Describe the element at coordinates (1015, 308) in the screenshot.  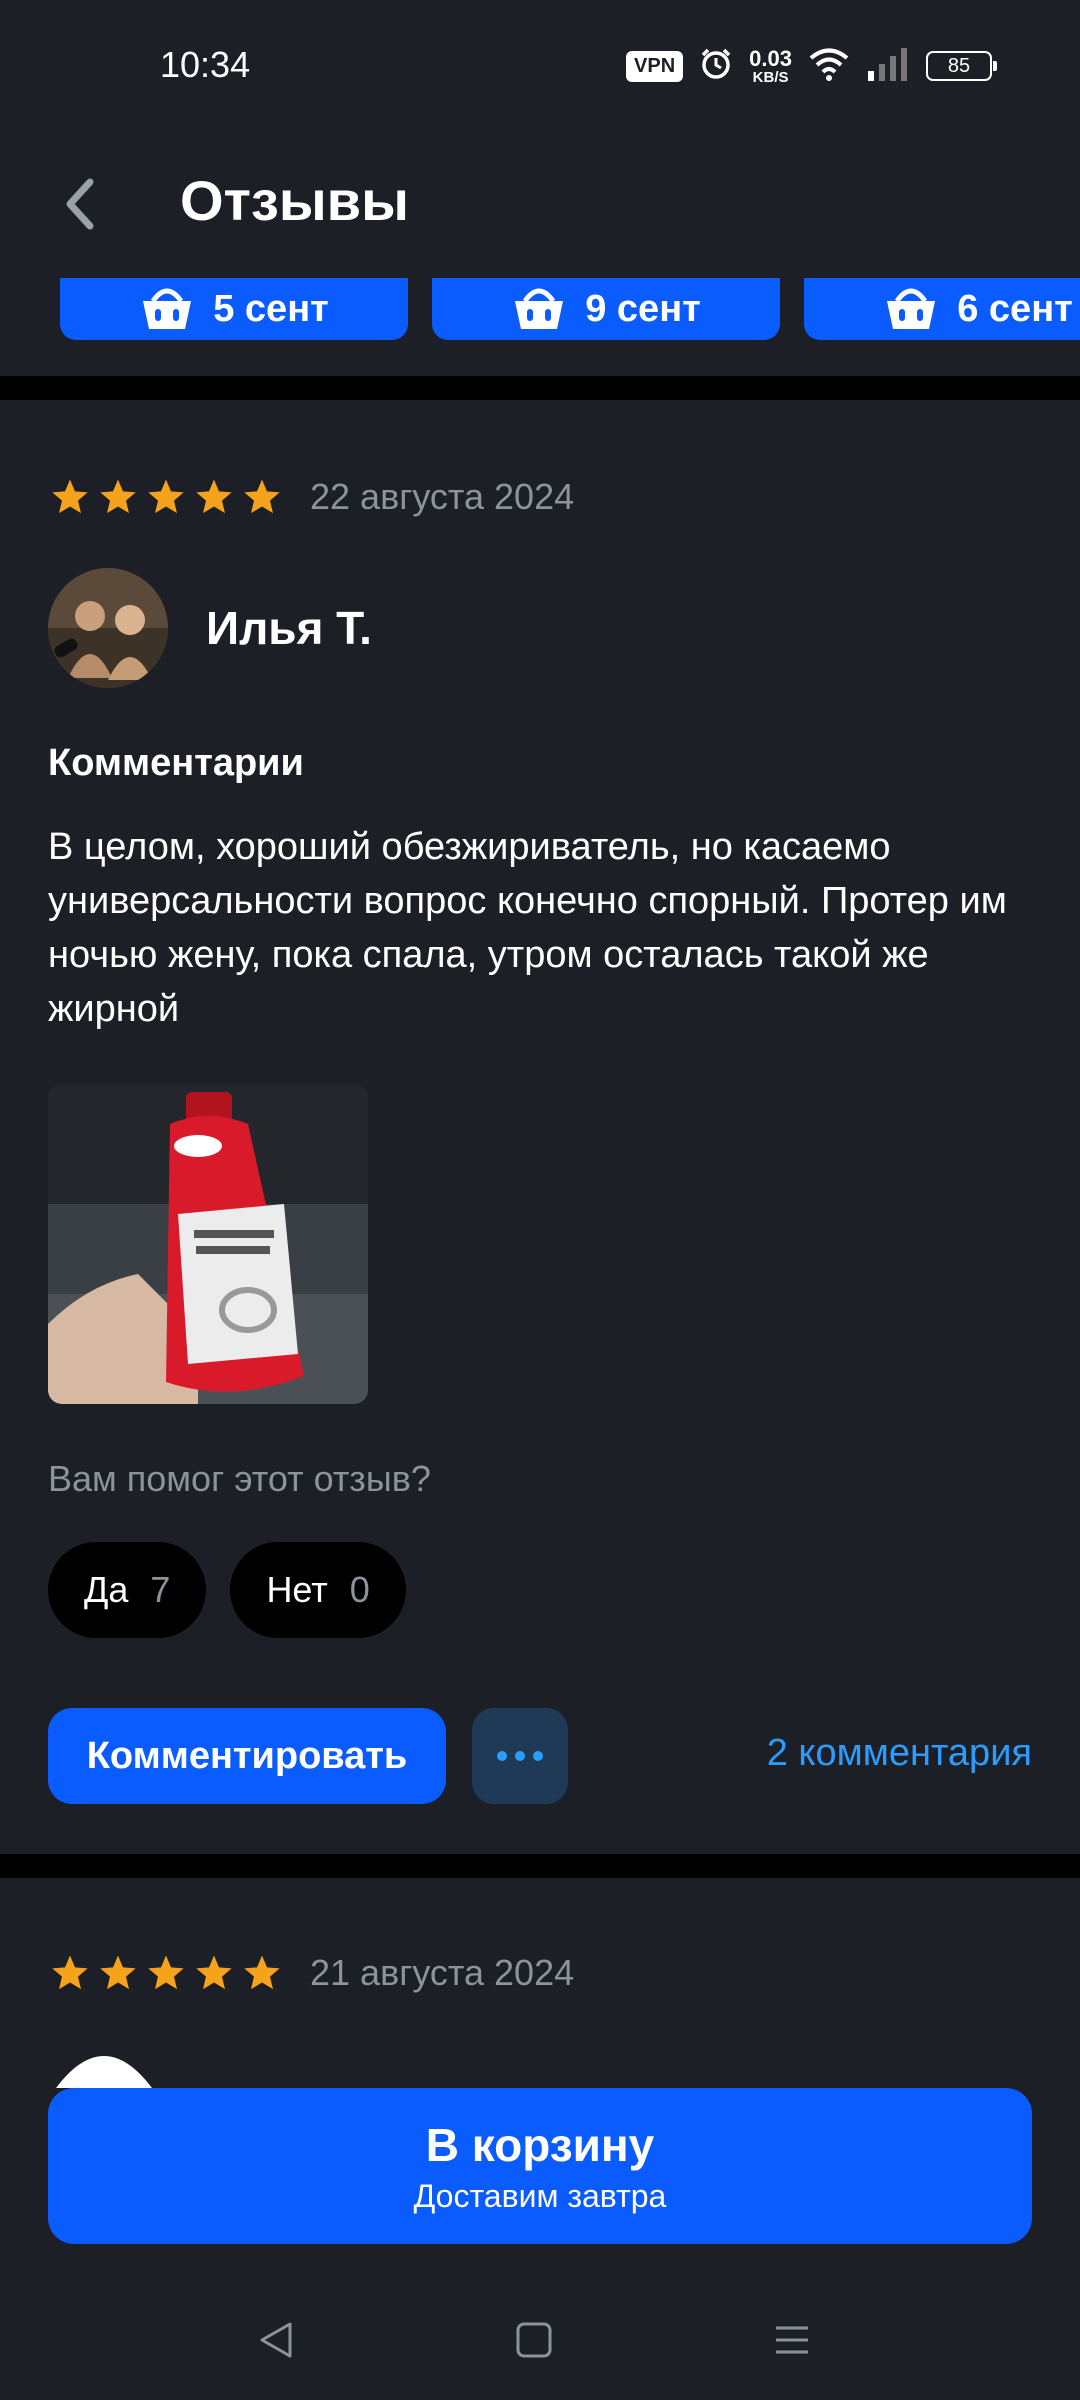
I see `chip-label: 6 сент` at that location.